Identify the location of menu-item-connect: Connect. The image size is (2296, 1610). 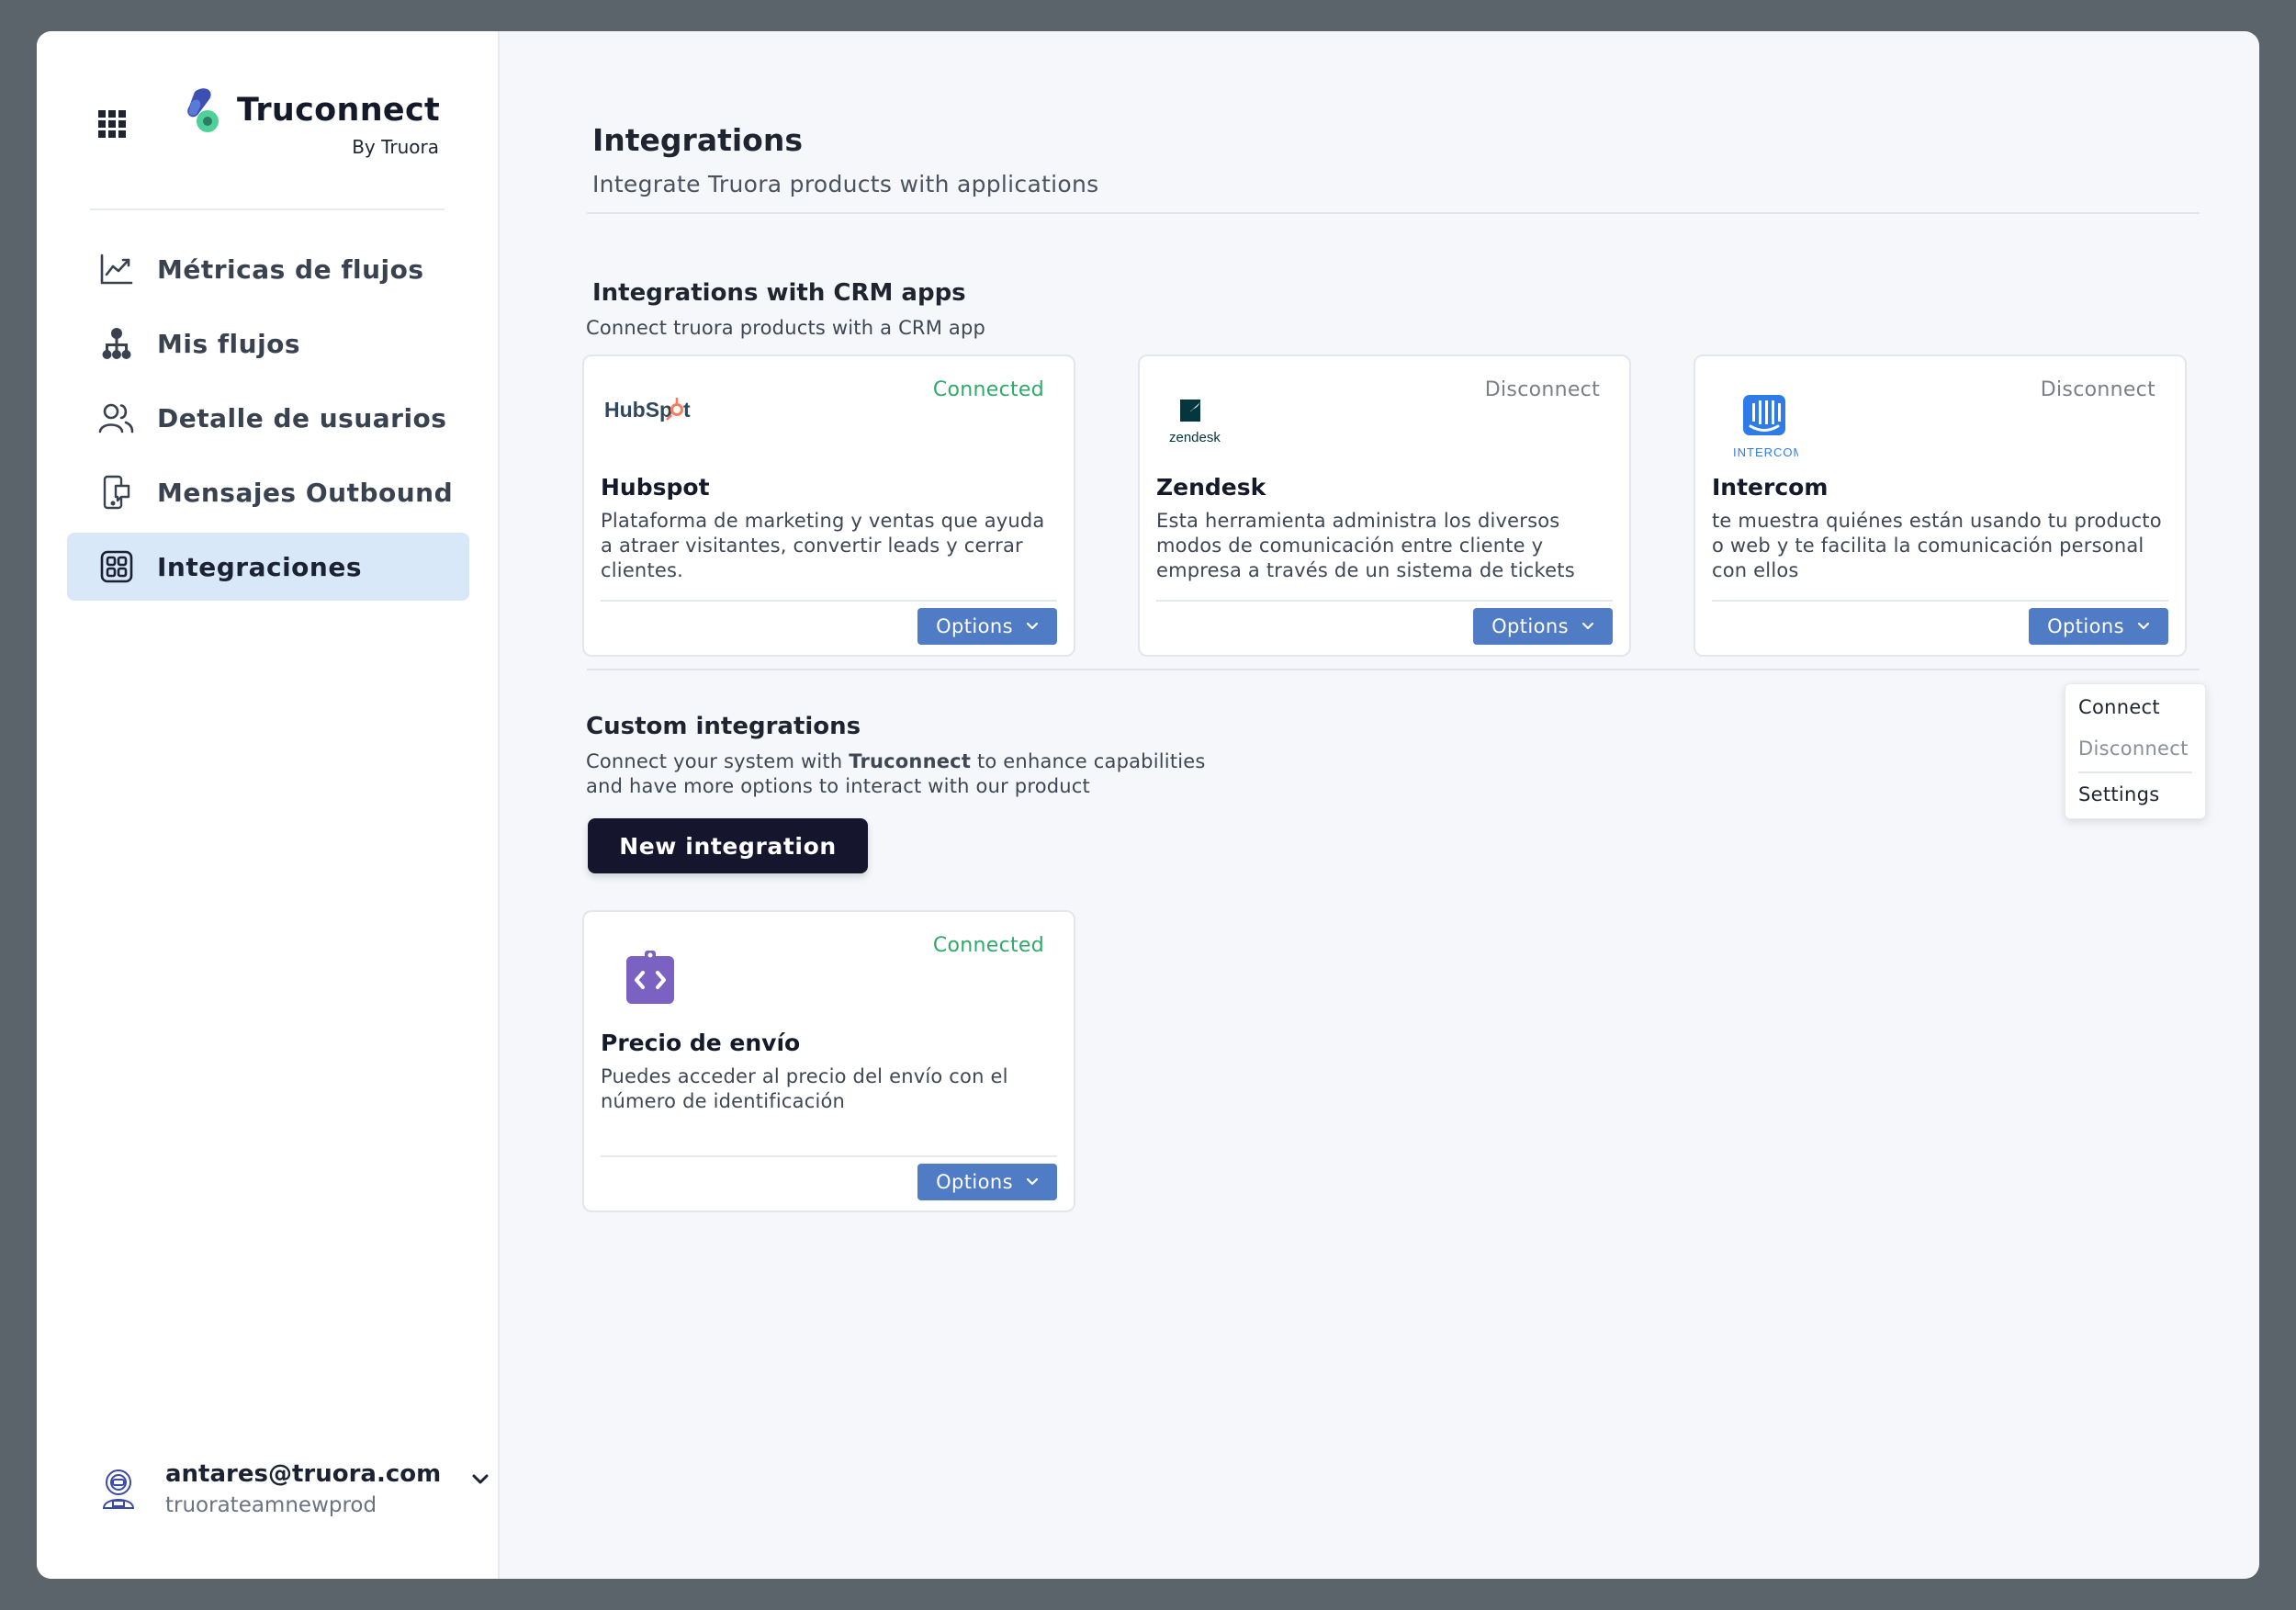
(2119, 707).